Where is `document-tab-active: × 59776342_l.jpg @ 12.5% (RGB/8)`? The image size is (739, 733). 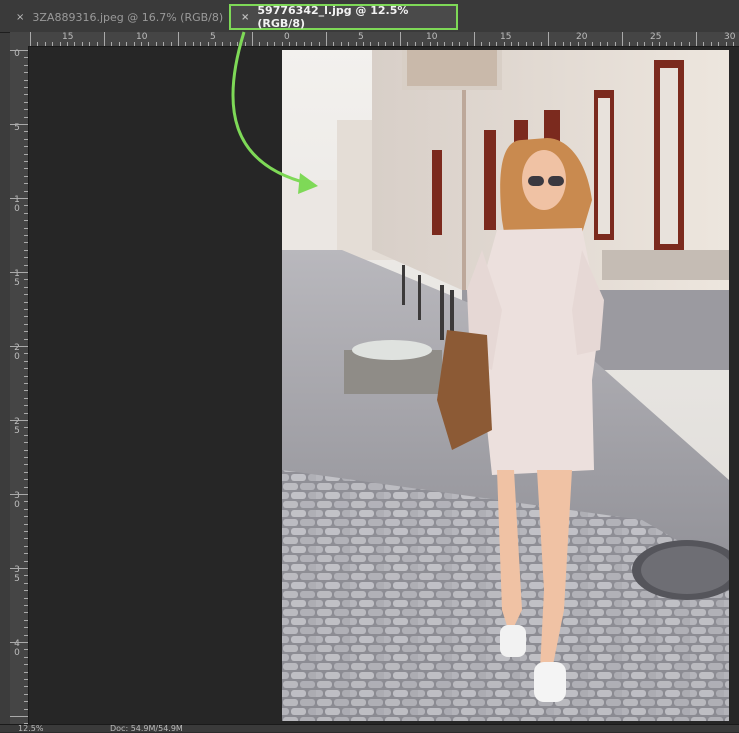 document-tab-active: × 59776342_l.jpg @ 12.5% (RGB/8) is located at coordinates (343, 17).